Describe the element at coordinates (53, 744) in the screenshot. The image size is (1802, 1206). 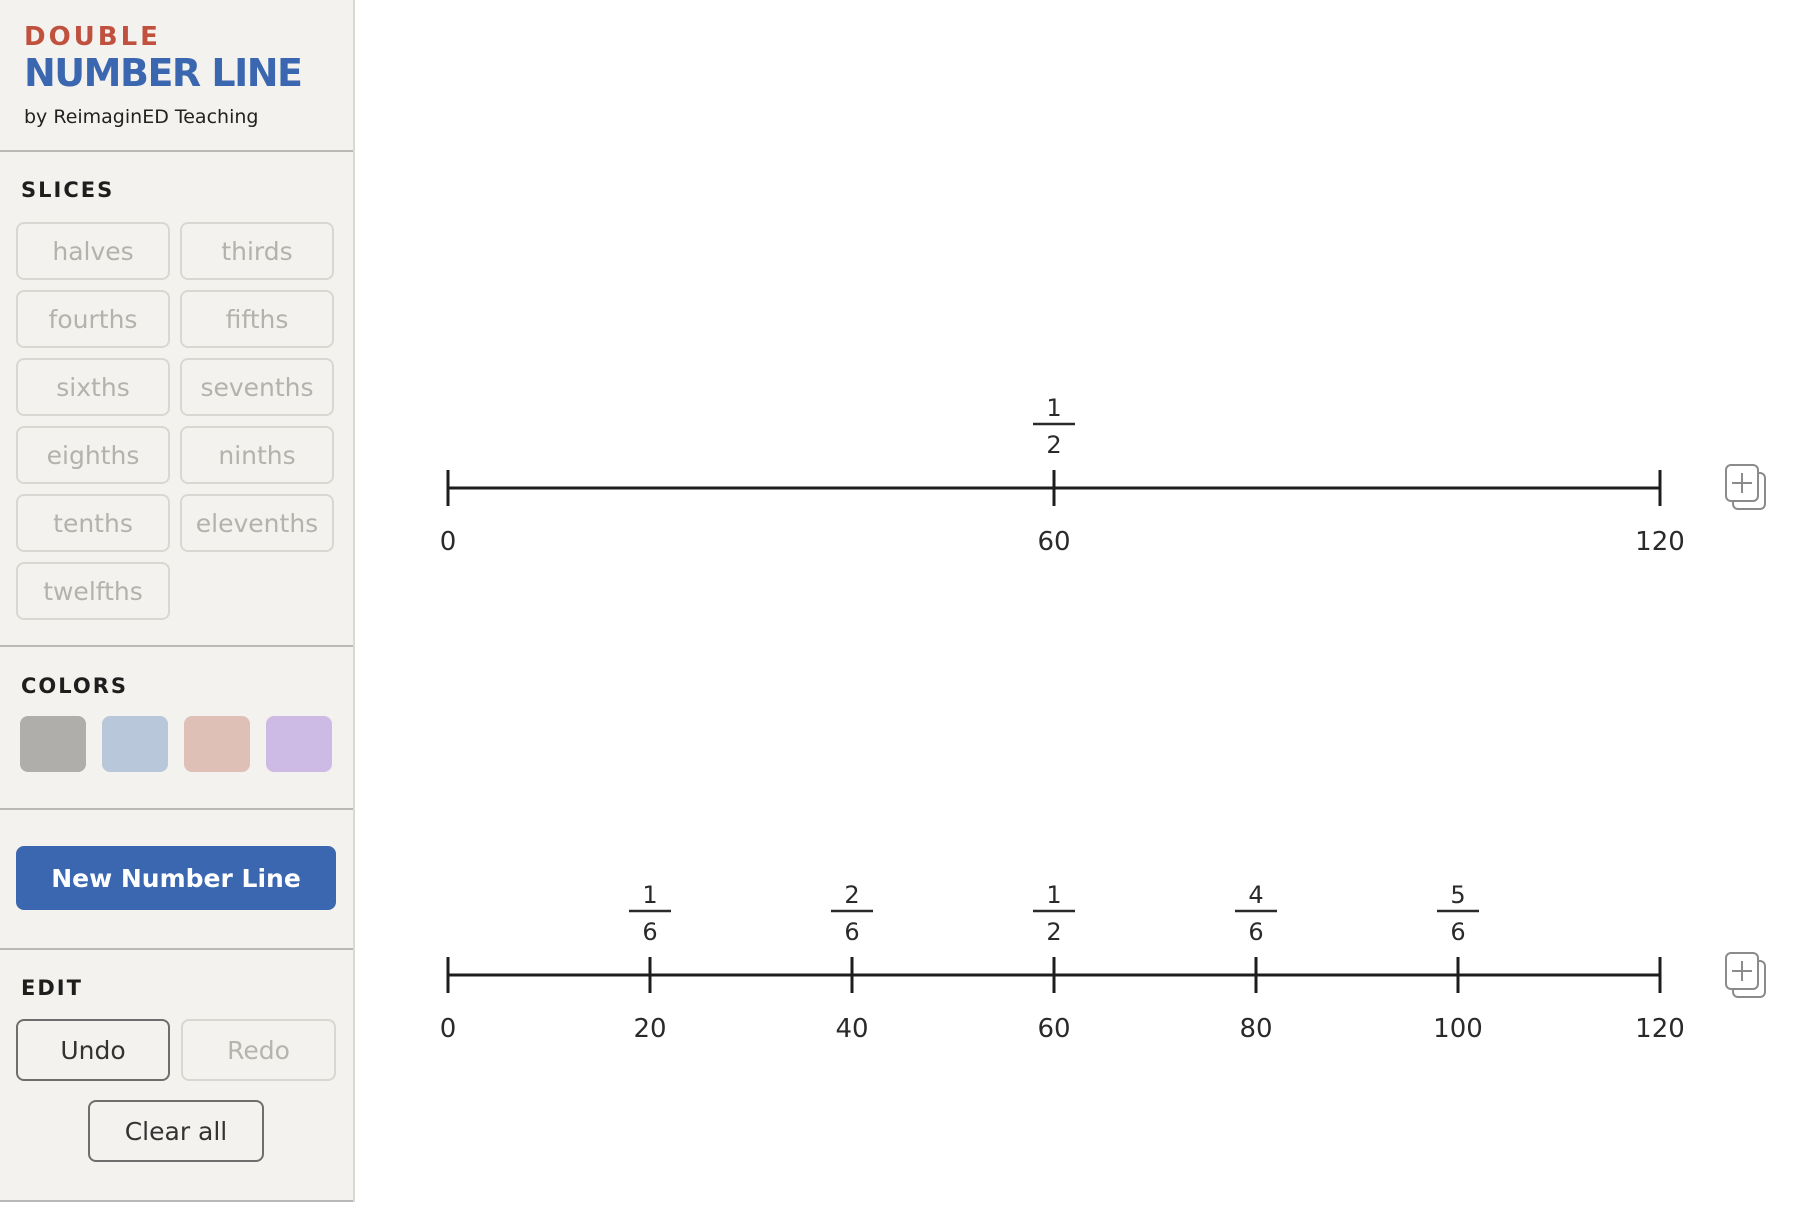
I see `color-swatch-gray` at that location.